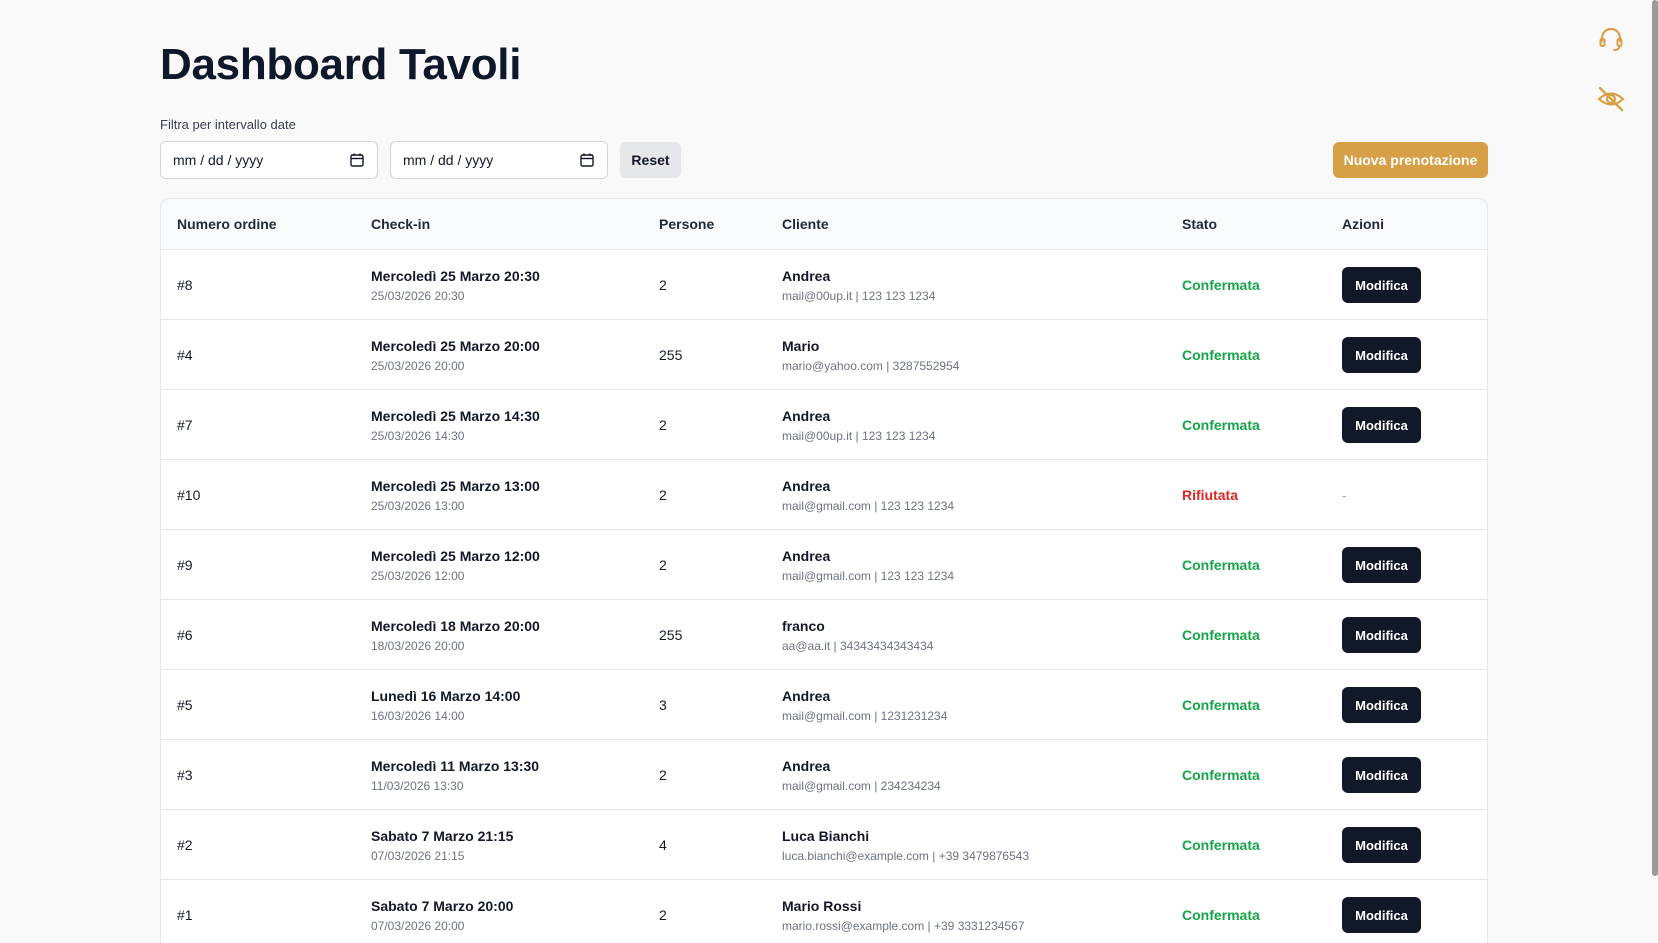 Image resolution: width=1658 pixels, height=943 pixels. What do you see at coordinates (1363, 224) in the screenshot?
I see `column-actions: Azioni` at bounding box center [1363, 224].